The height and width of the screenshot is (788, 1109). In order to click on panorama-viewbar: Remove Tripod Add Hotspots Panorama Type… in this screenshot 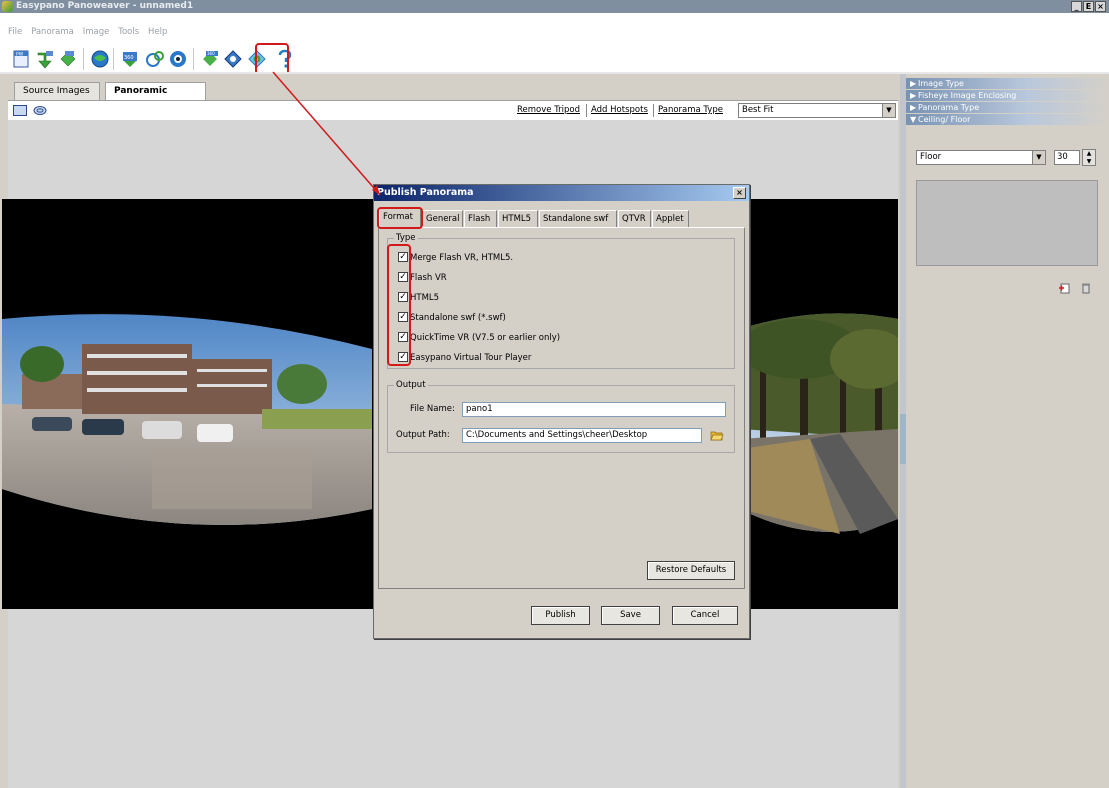, I will do `click(453, 110)`.